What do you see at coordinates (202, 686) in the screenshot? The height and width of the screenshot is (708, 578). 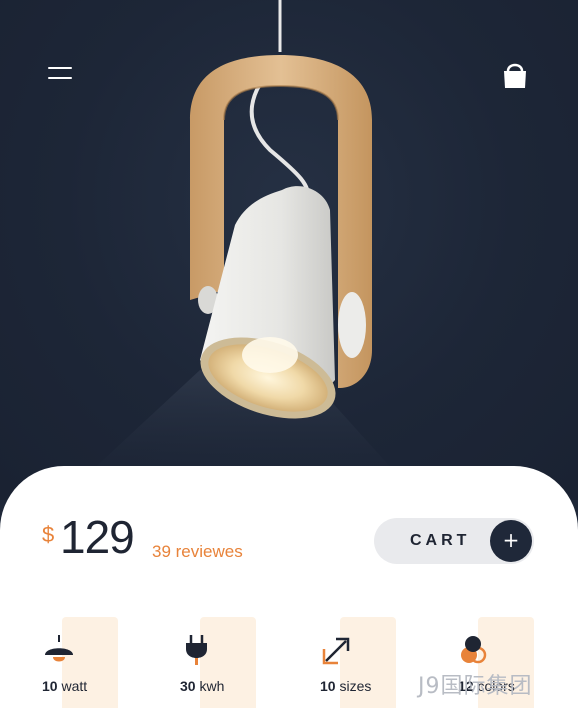 I see `spec-label: 30 kwh` at bounding box center [202, 686].